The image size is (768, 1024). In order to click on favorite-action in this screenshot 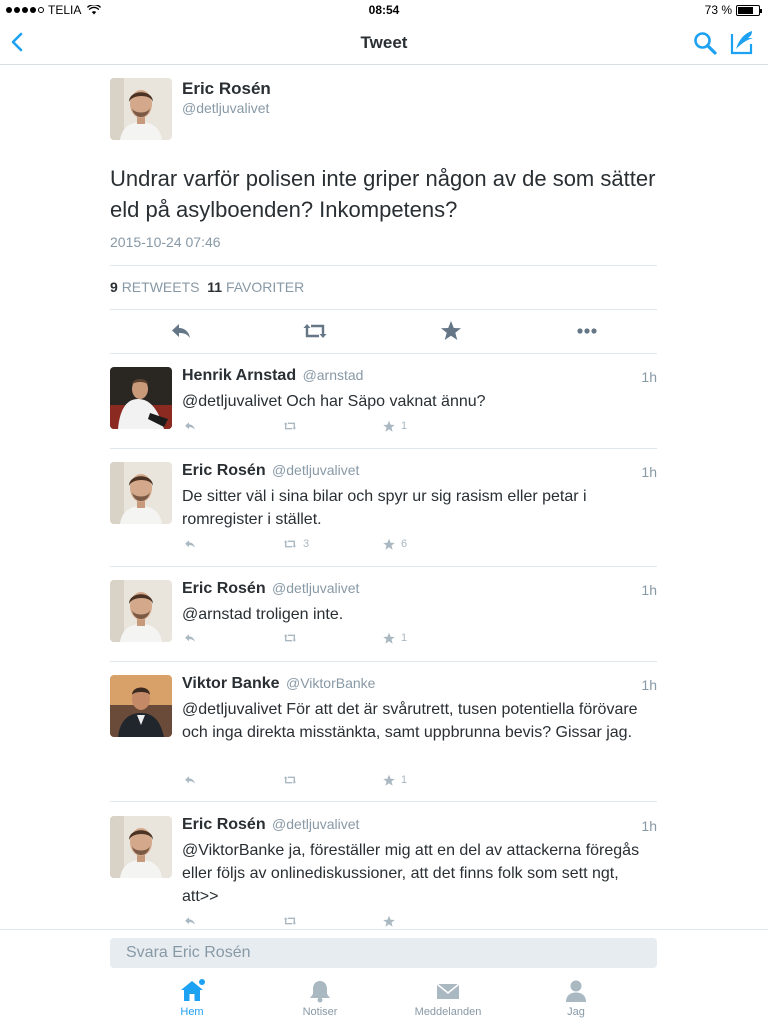, I will do `click(391, 921)`.